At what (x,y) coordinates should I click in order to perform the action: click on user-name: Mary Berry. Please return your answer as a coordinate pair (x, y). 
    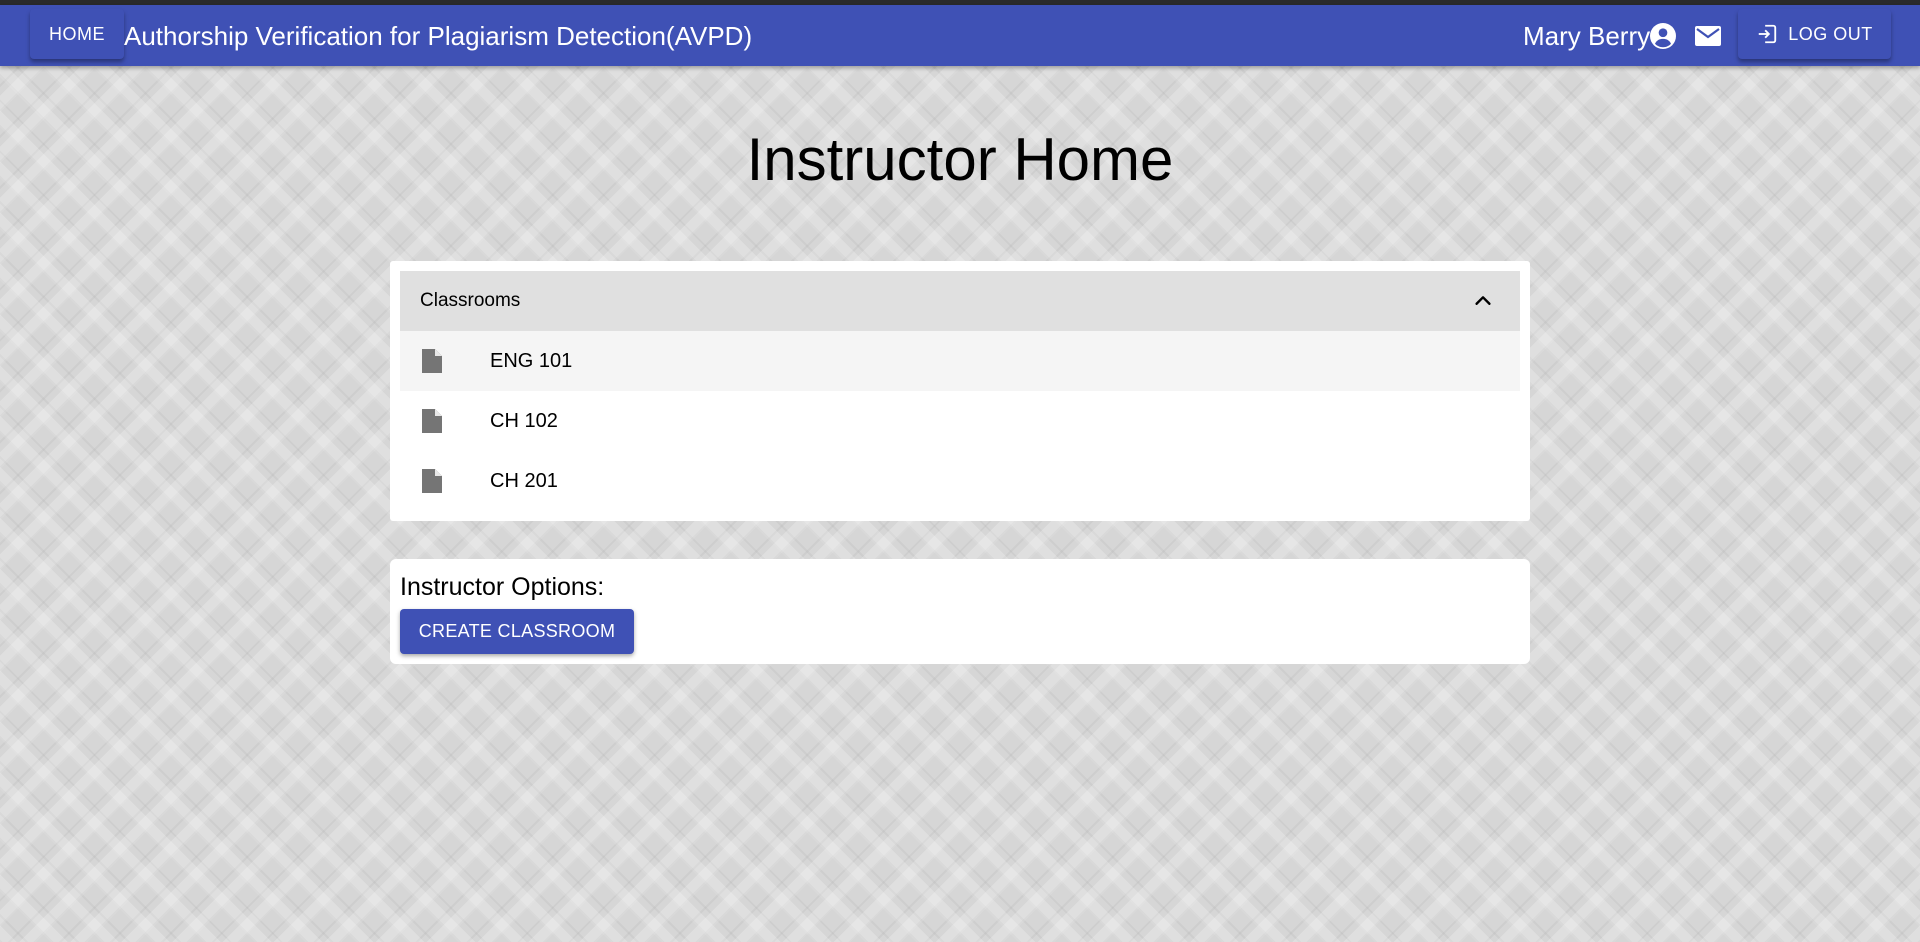
    Looking at the image, I should click on (1587, 36).